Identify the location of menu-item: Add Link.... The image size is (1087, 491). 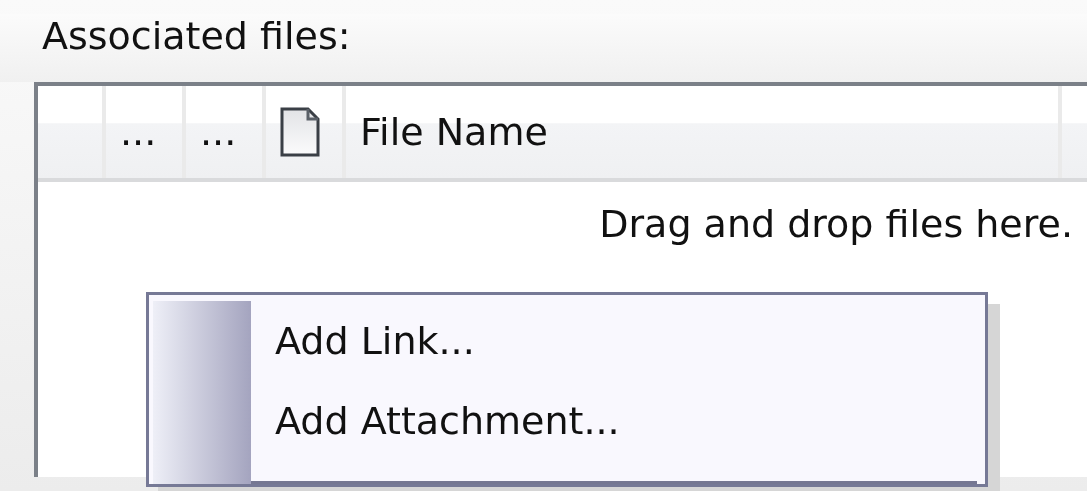
(616, 341).